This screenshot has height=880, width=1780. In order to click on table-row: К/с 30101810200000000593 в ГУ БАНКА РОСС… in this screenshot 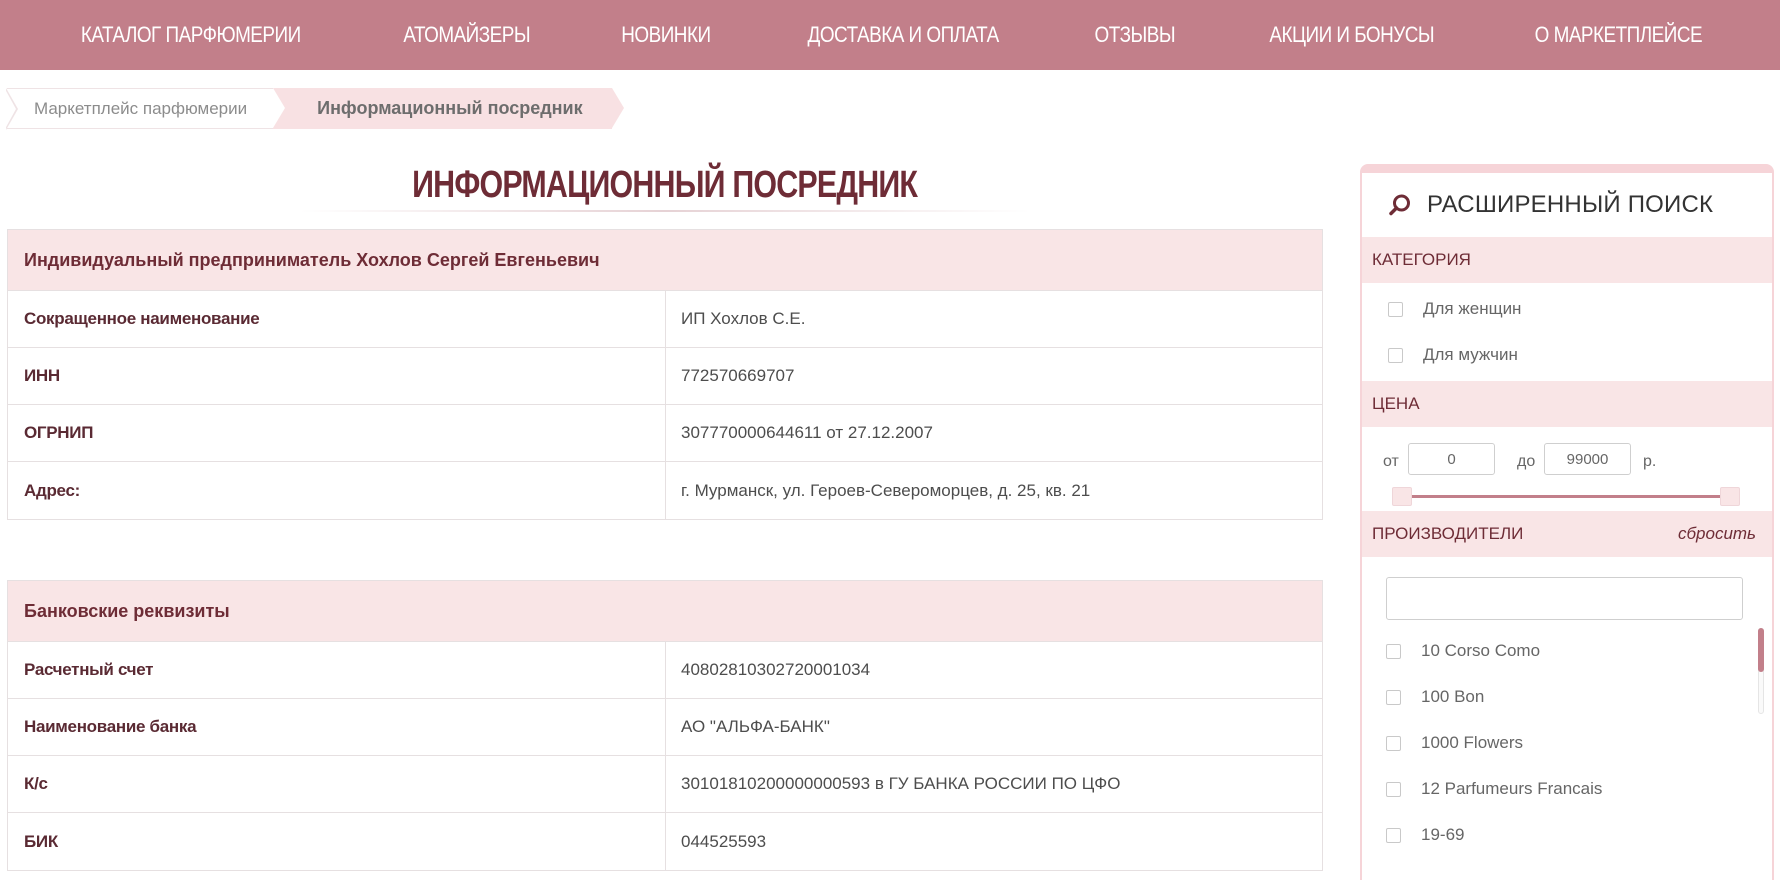, I will do `click(665, 784)`.